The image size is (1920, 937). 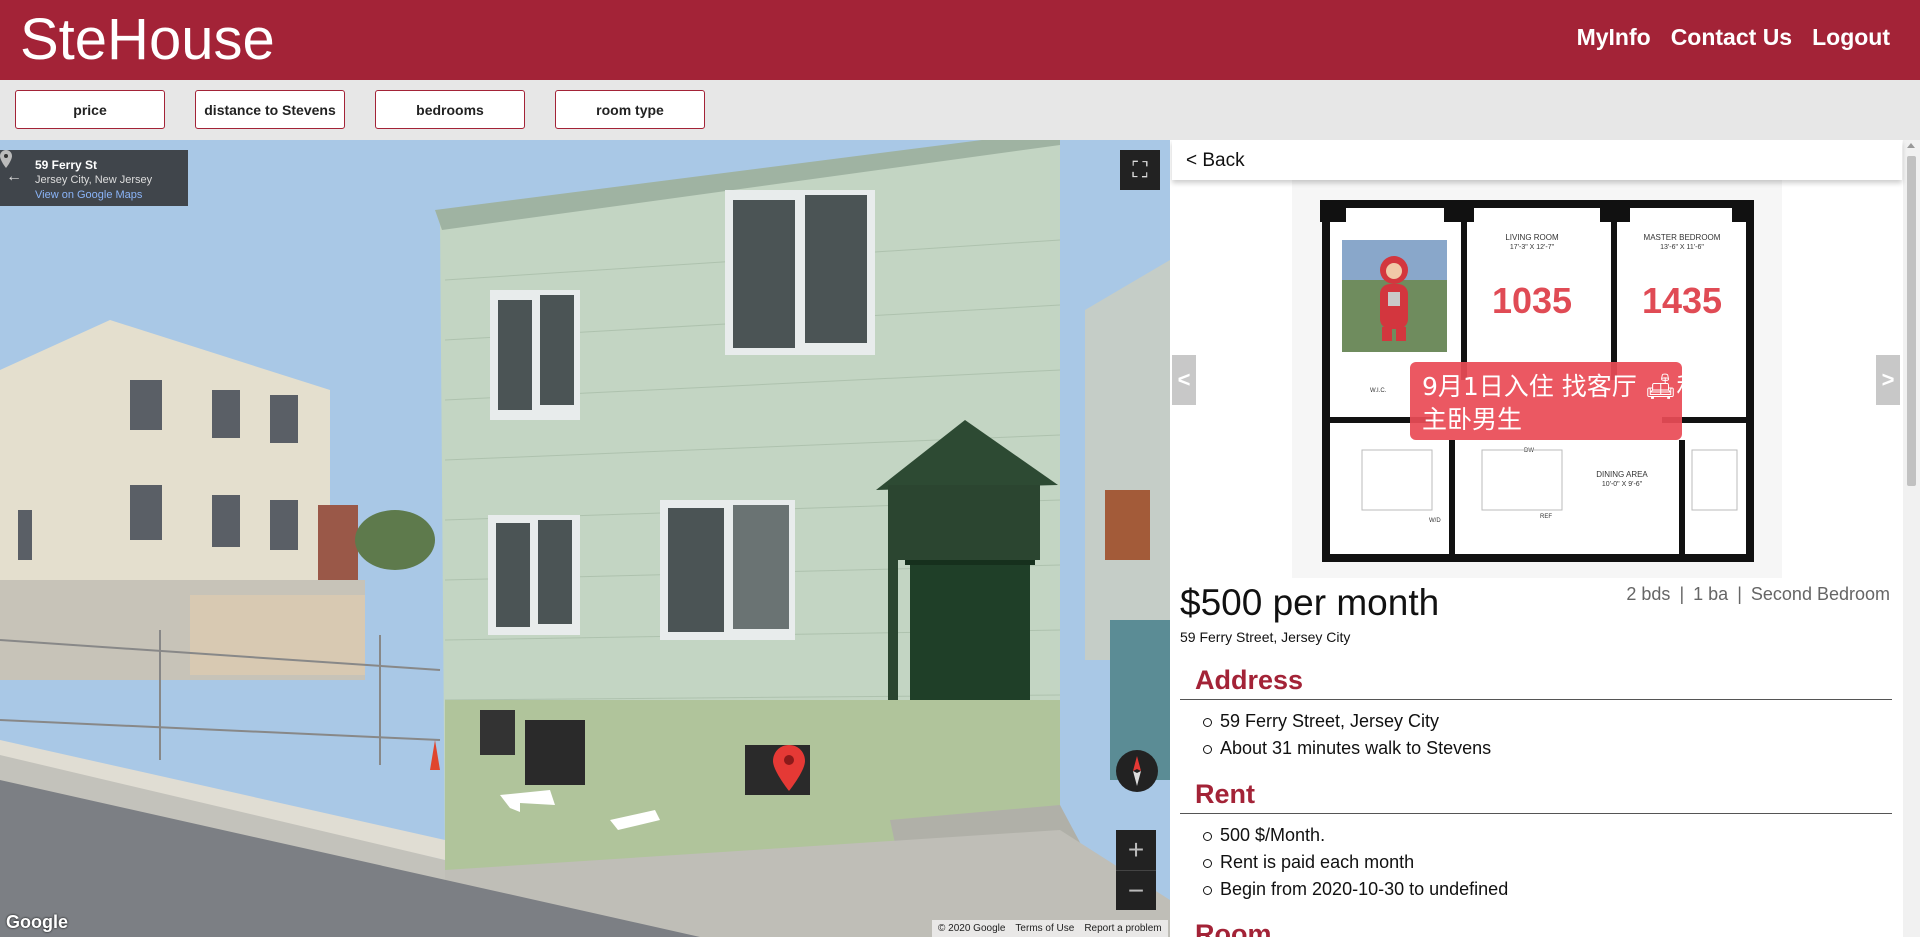 I want to click on fp-wd-label: W/D, so click(x=1435, y=521).